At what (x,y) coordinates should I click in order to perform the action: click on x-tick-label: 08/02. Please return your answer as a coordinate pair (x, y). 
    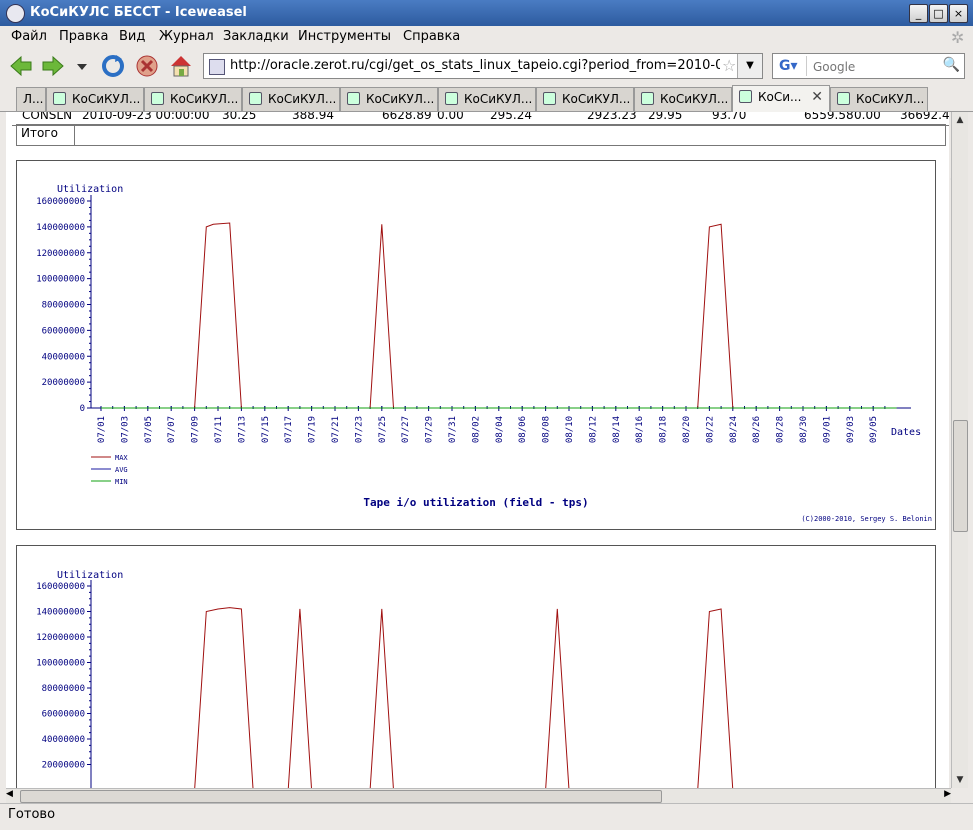
    Looking at the image, I should click on (476, 429).